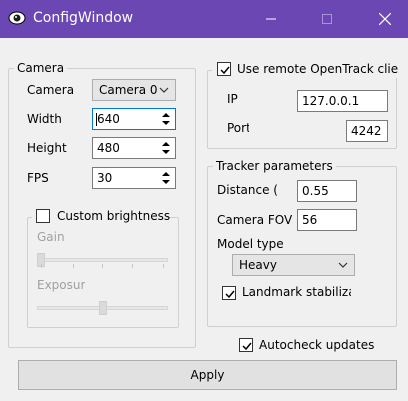  I want to click on use-remote-label: Use remote OpenTrack client, so click(317, 69).